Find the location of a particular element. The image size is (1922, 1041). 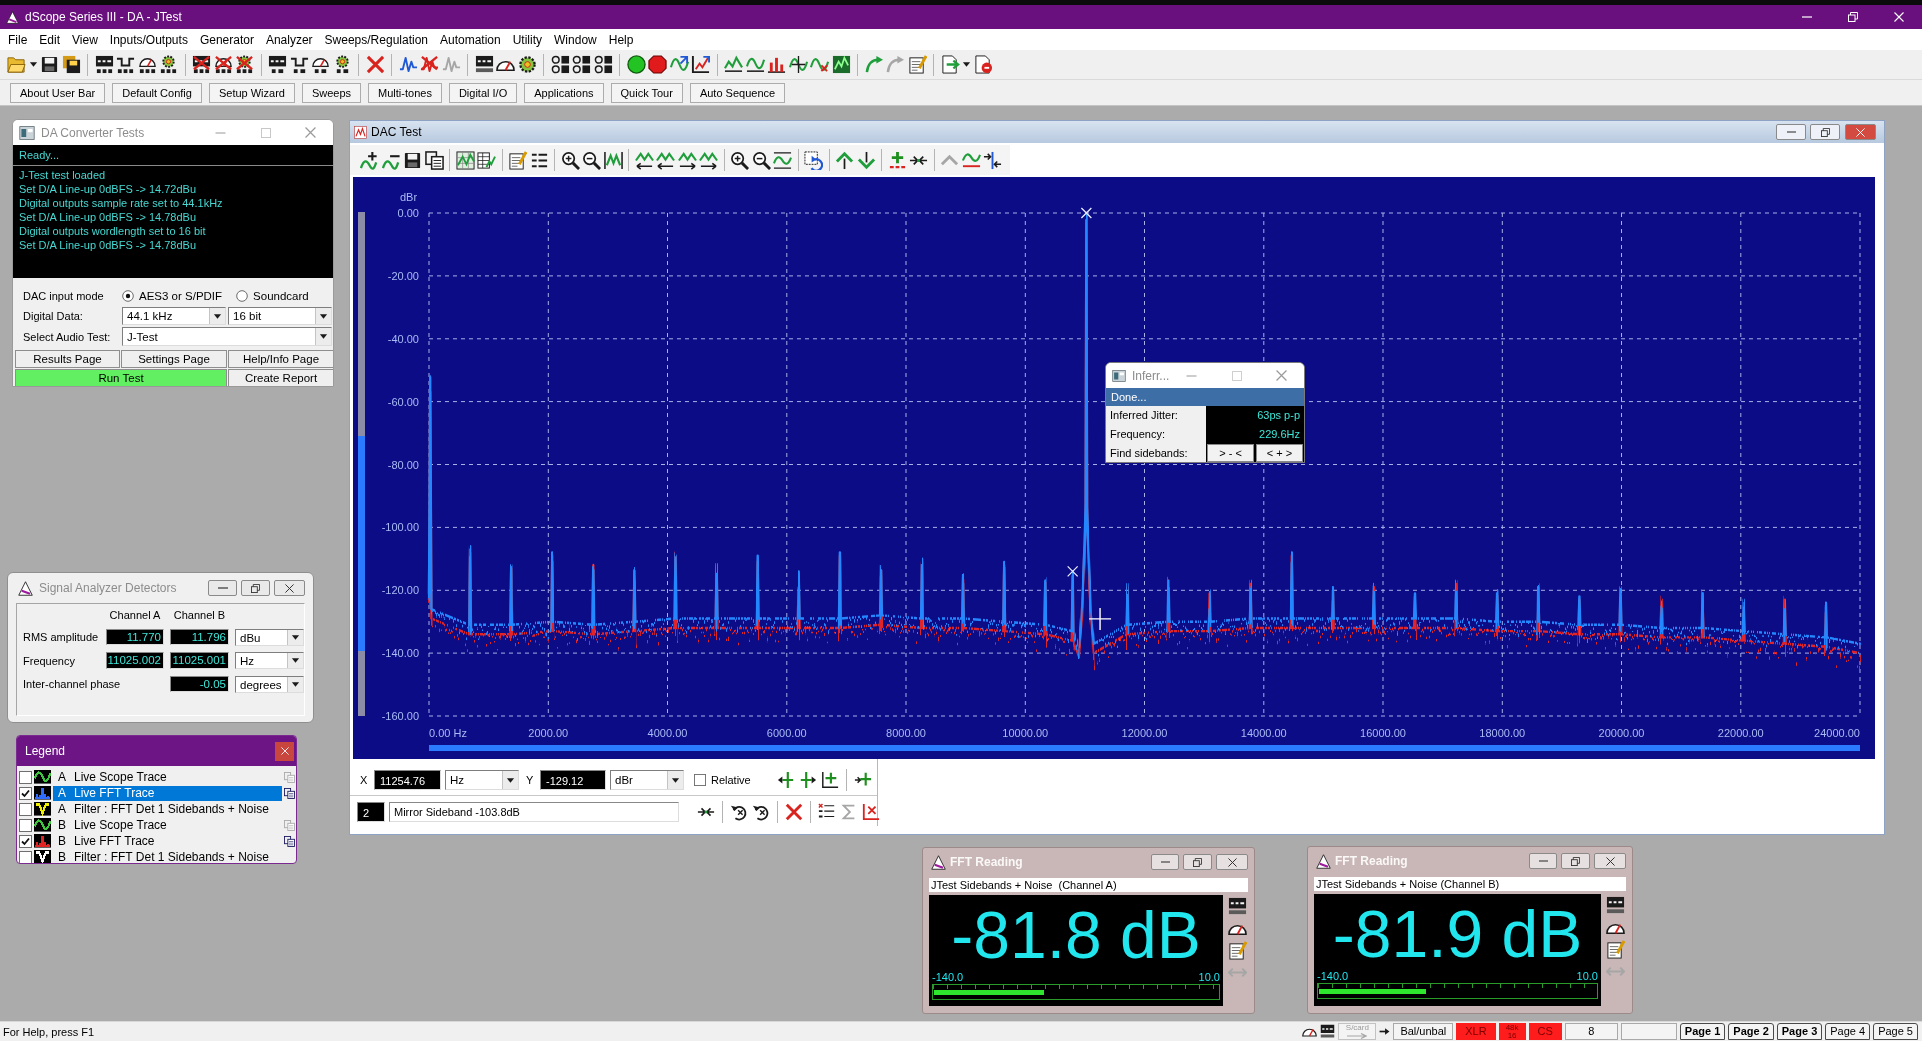

dropdown: 44.1 kHz is located at coordinates (174, 316).